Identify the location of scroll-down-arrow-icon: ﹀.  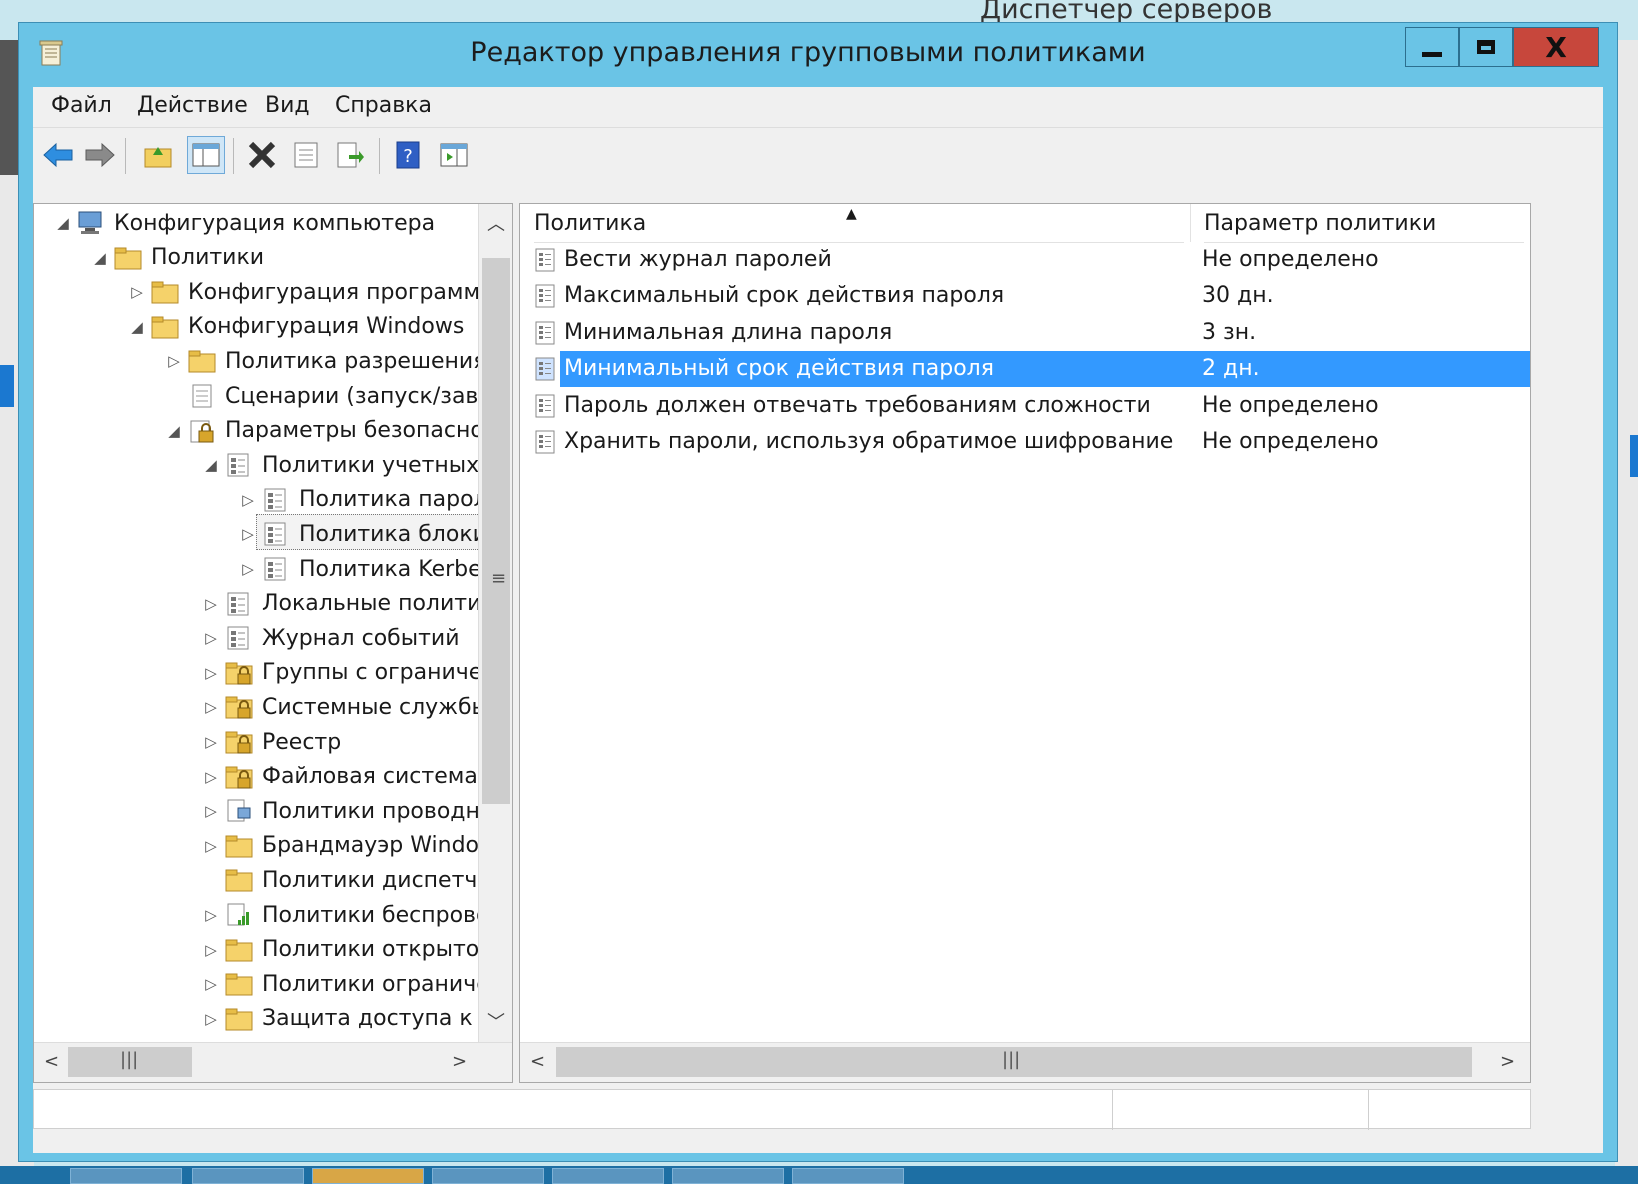
(496, 1021).